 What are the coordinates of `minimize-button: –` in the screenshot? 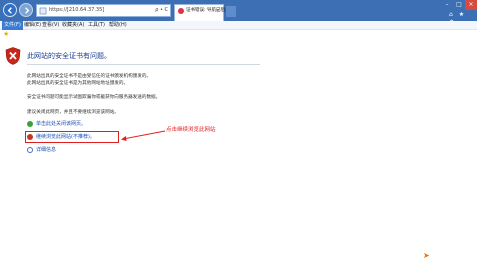 It's located at (447, 5).